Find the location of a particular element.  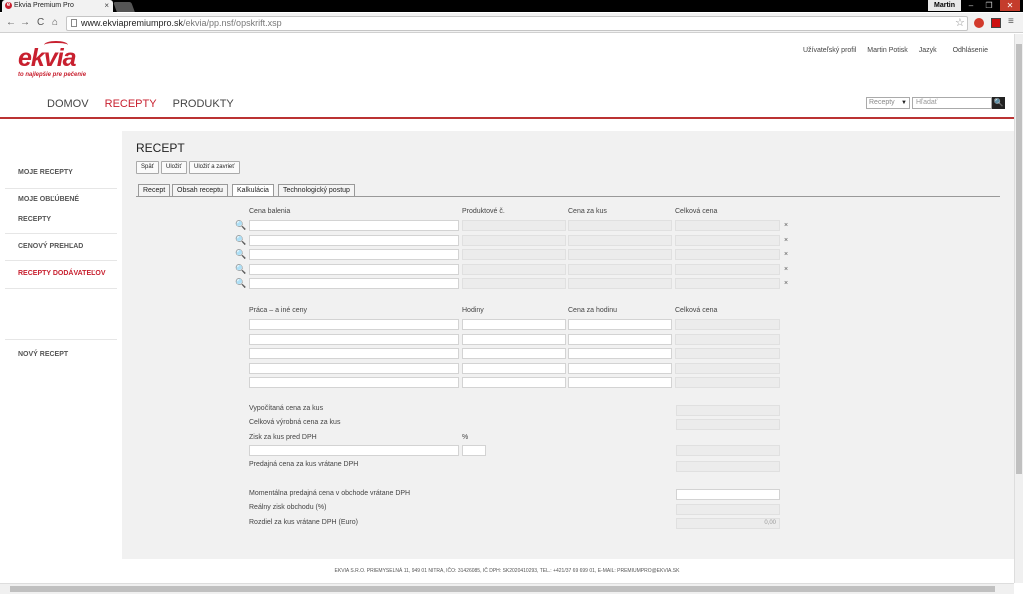

search-input: Hľadať is located at coordinates (952, 103).